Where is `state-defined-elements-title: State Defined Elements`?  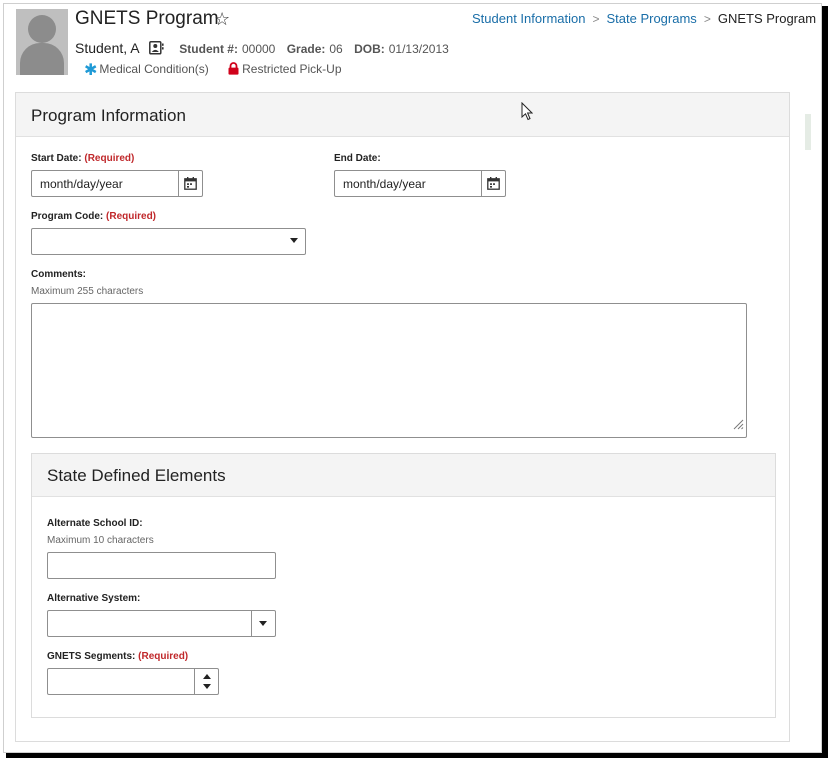 state-defined-elements-title: State Defined Elements is located at coordinates (403, 475).